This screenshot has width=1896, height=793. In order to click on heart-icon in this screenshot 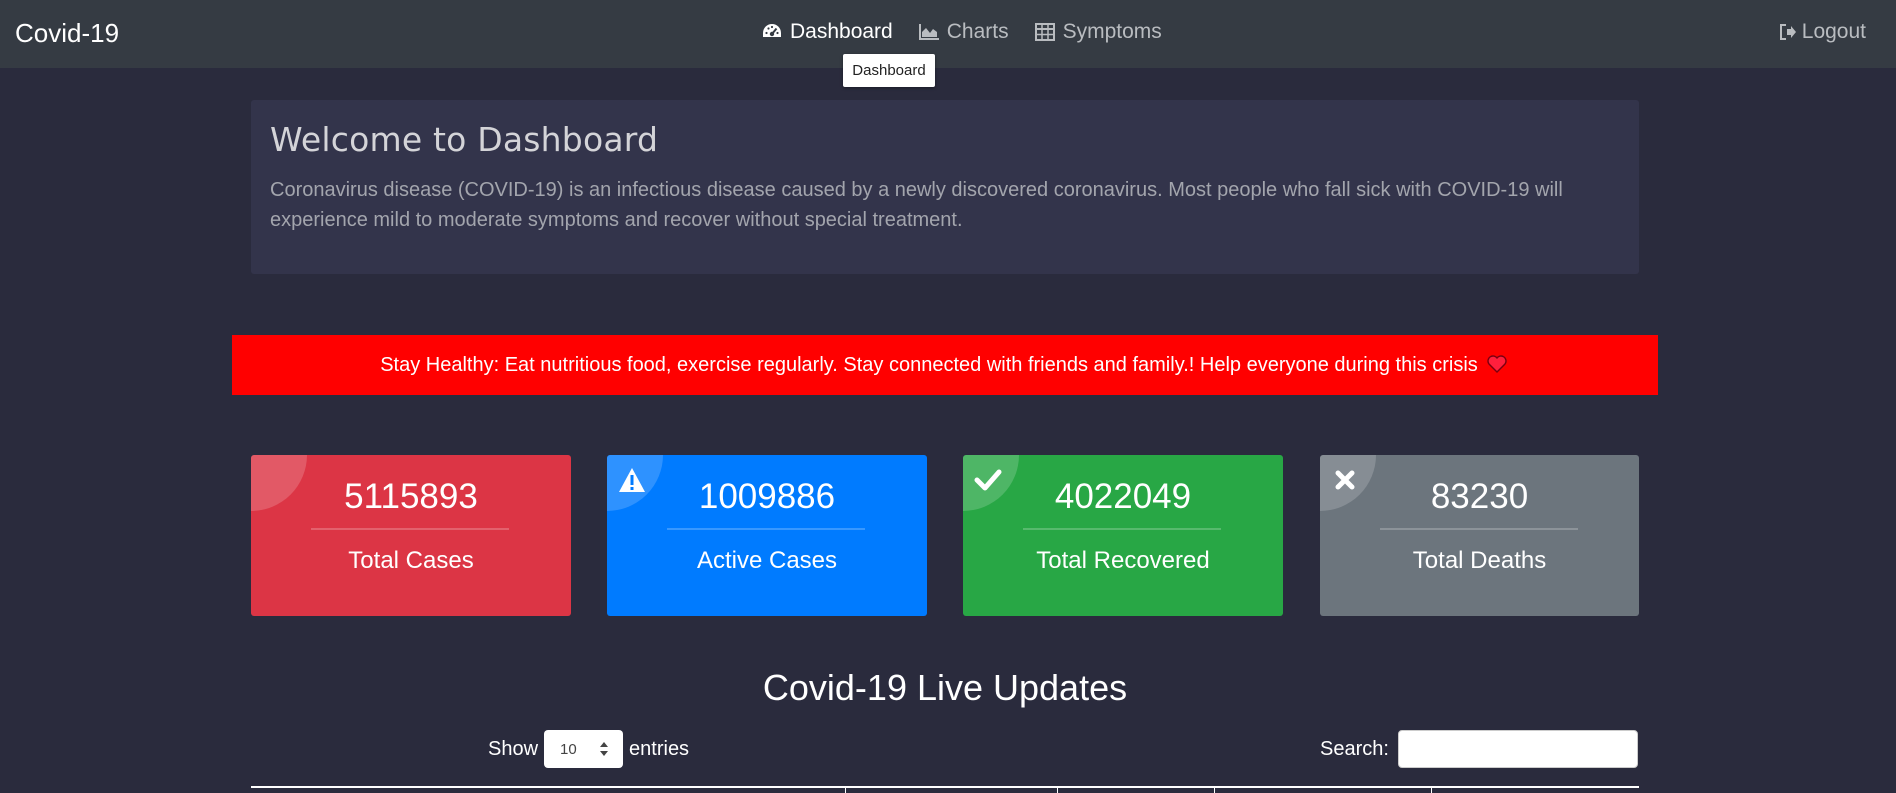, I will do `click(1498, 365)`.